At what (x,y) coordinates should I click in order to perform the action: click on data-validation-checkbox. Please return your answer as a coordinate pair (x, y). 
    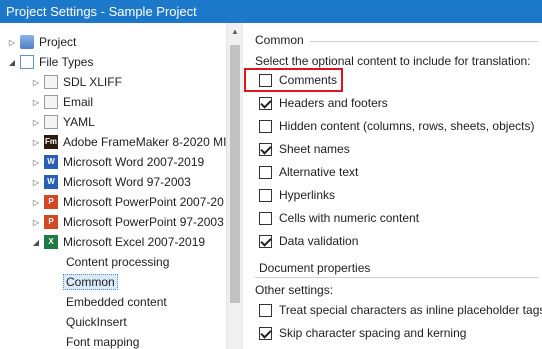
    Looking at the image, I should click on (265, 241).